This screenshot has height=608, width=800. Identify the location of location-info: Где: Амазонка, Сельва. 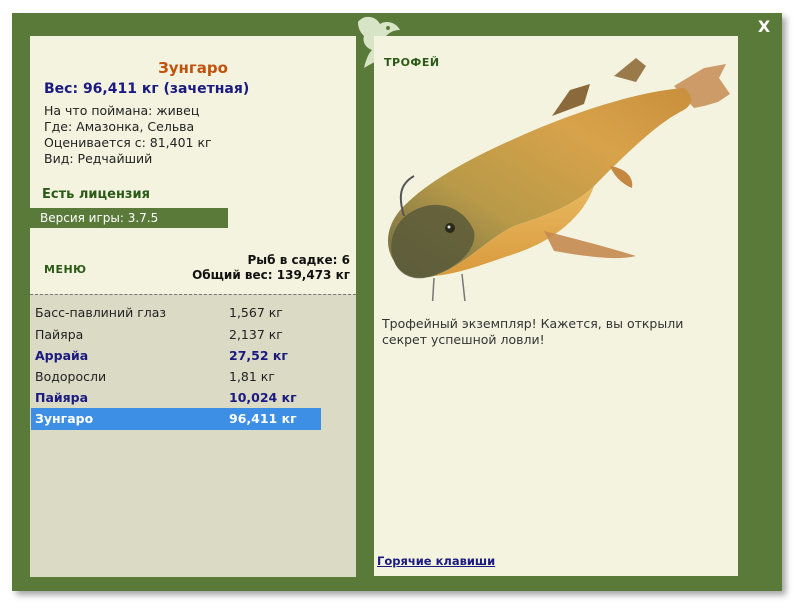
(119, 126).